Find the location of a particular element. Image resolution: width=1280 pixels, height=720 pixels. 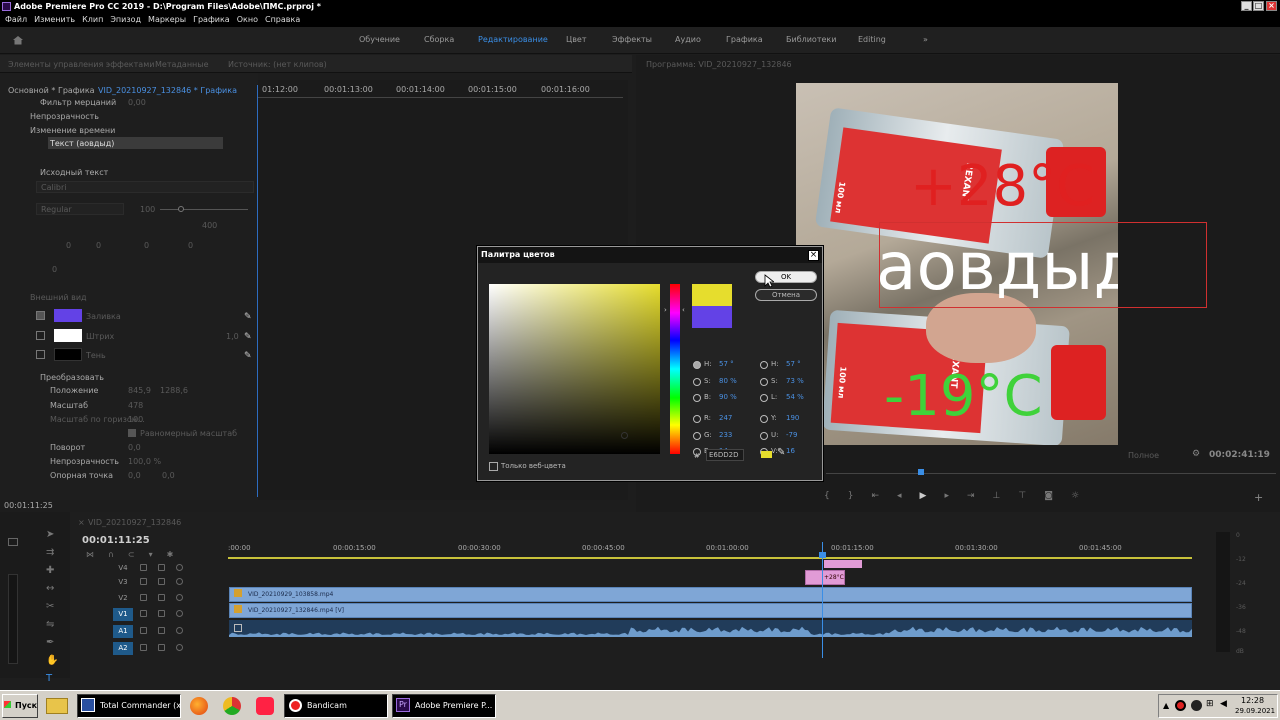

explorer-icon is located at coordinates (57, 706).